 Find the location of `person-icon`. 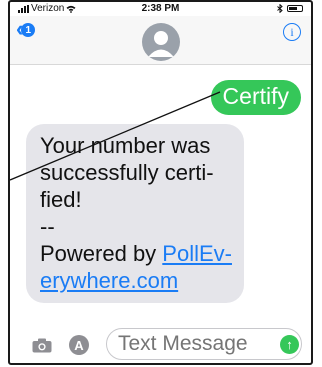

person-icon is located at coordinates (160, 44).